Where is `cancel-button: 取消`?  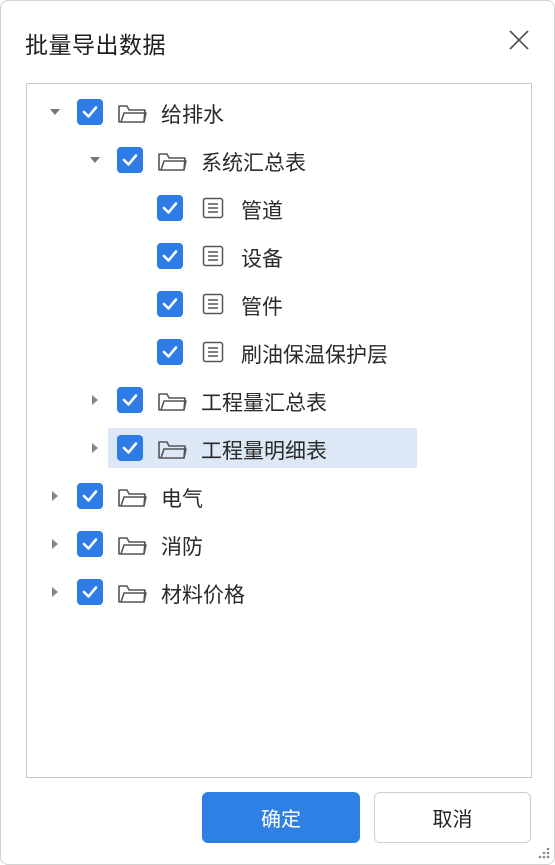
cancel-button: 取消 is located at coordinates (452, 817).